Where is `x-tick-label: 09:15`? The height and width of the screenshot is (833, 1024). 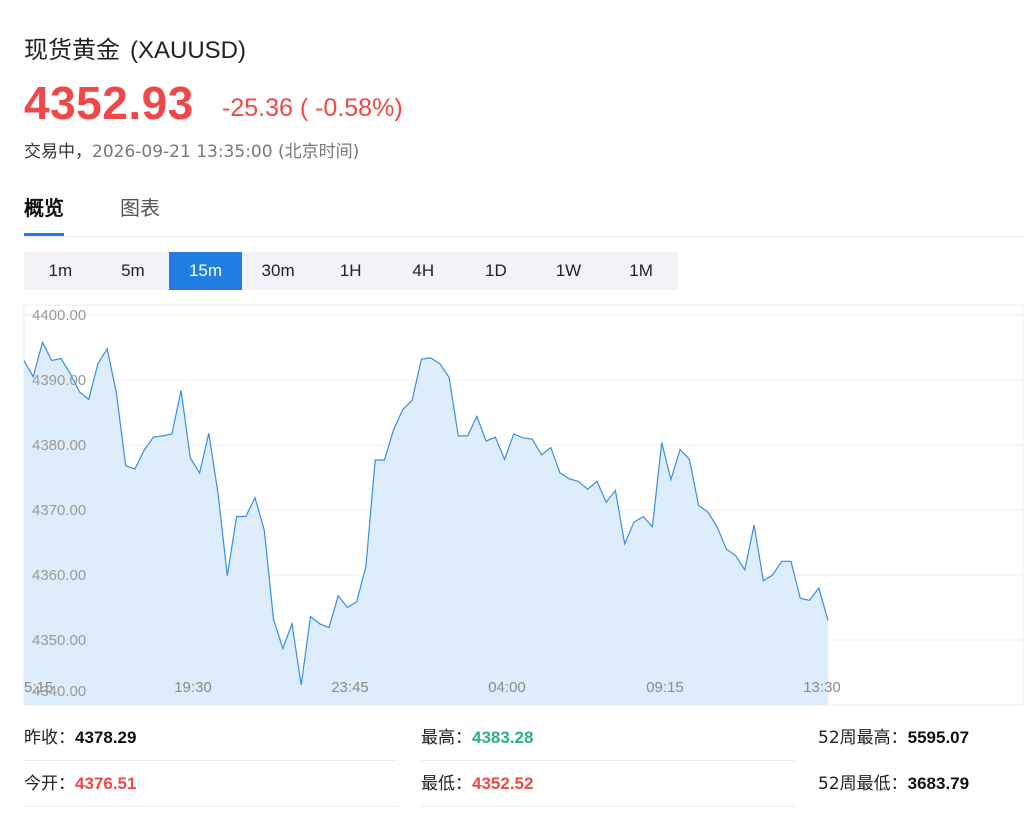 x-tick-label: 09:15 is located at coordinates (665, 687).